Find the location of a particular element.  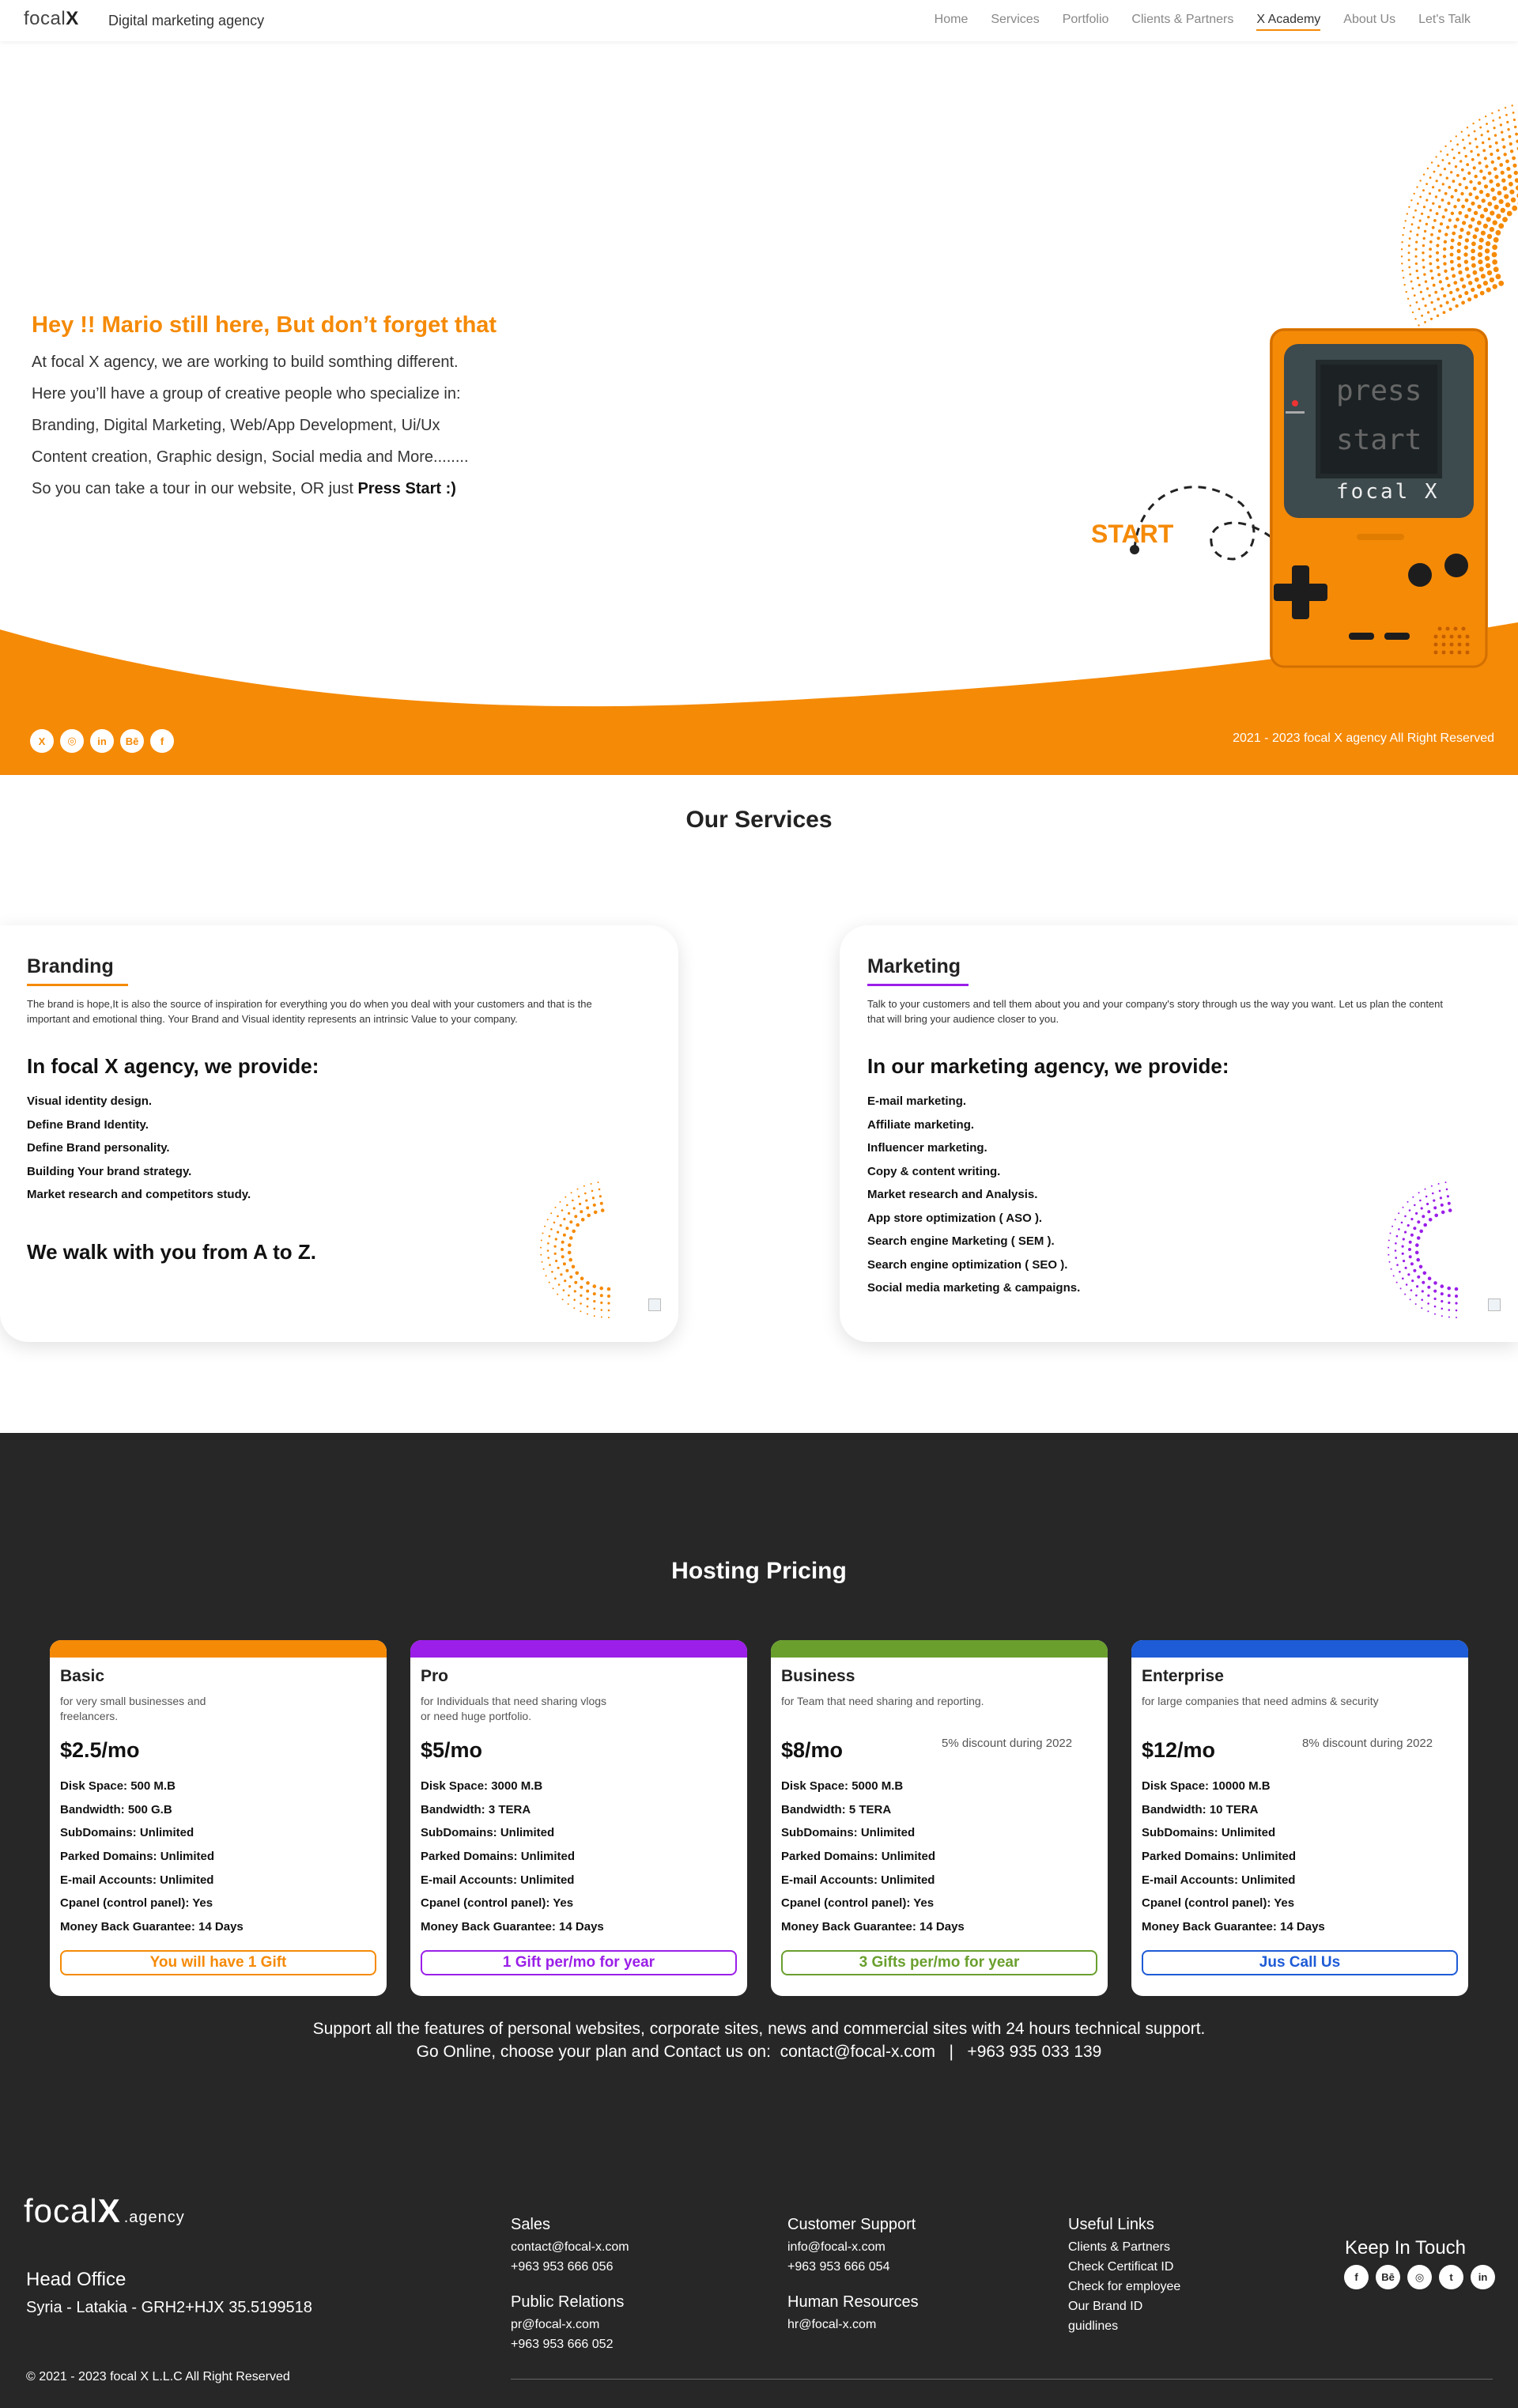

nav-about-us: About Us is located at coordinates (1369, 22).